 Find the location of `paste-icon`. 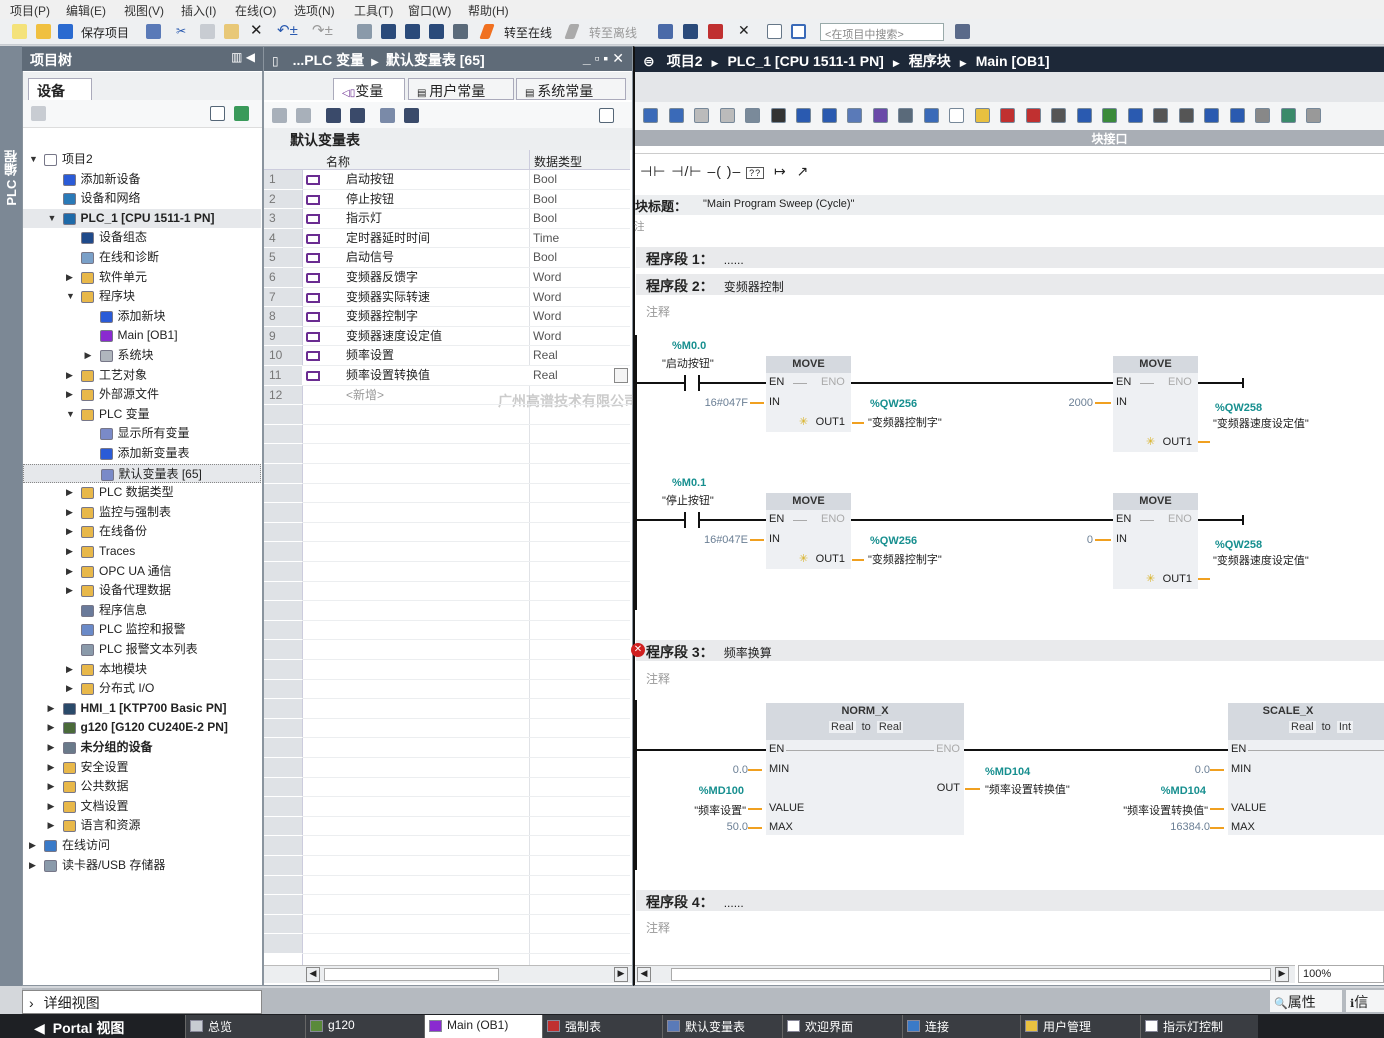

paste-icon is located at coordinates (231, 31).